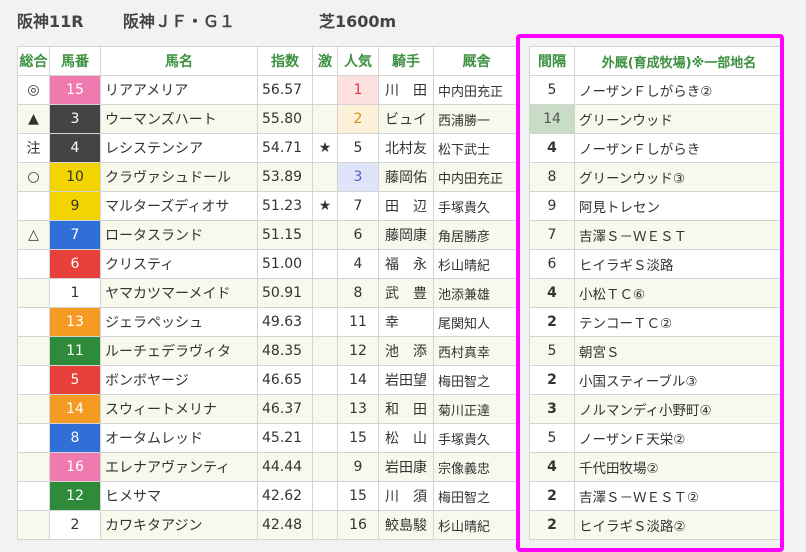 Image resolution: width=806 pixels, height=552 pixels. I want to click on cell-shisu: 50.91, so click(285, 293).